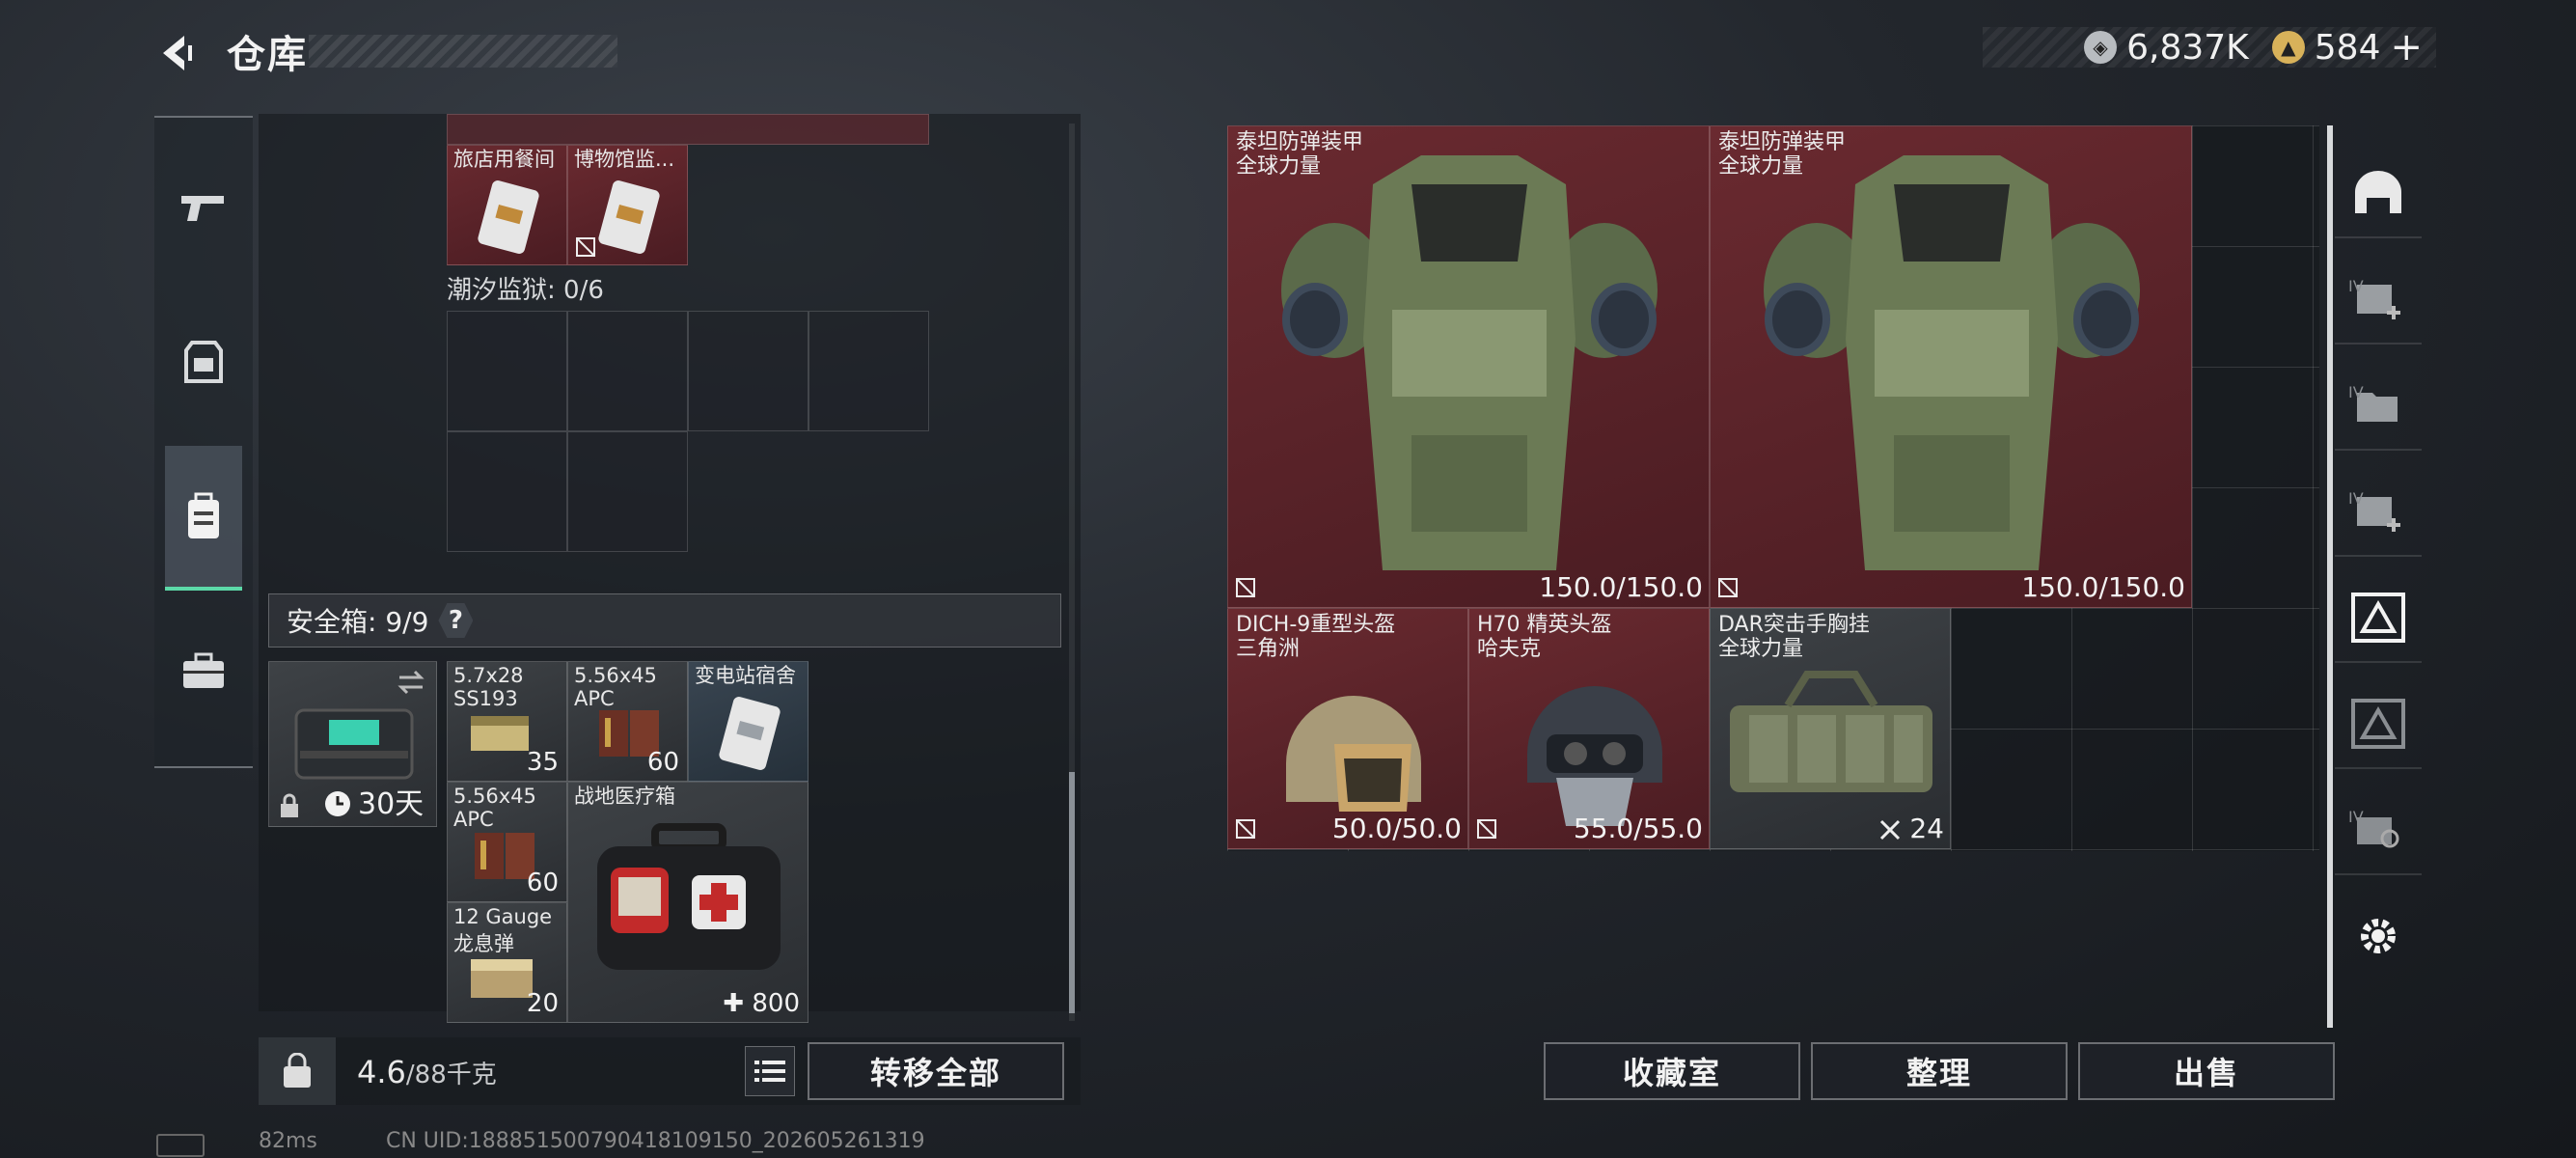 Image resolution: width=2576 pixels, height=1158 pixels. Describe the element at coordinates (2101, 47) in the screenshot. I see `silver-coin-icon: ◈` at that location.